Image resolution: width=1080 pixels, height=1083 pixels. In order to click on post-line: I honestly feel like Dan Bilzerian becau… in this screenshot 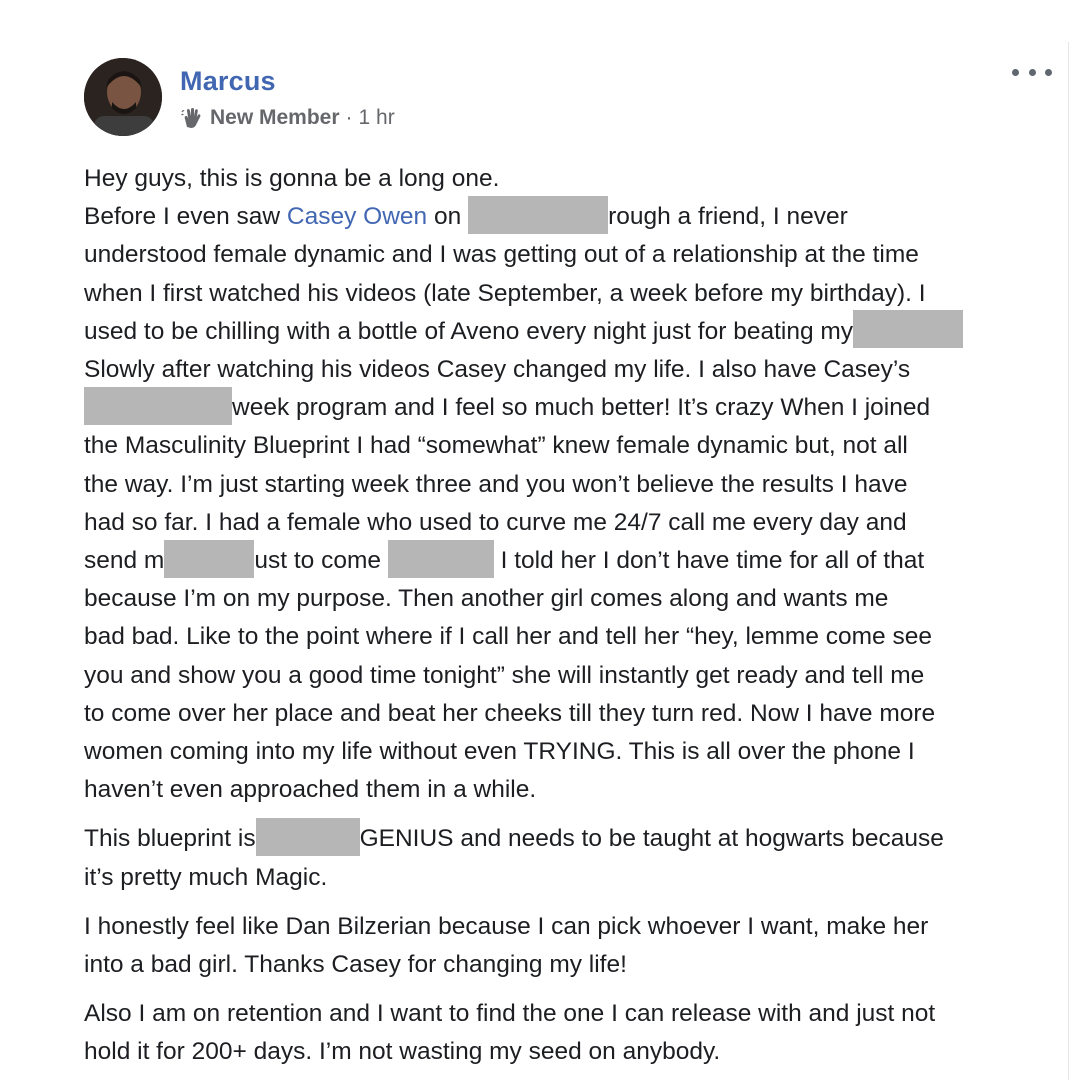, I will do `click(506, 926)`.